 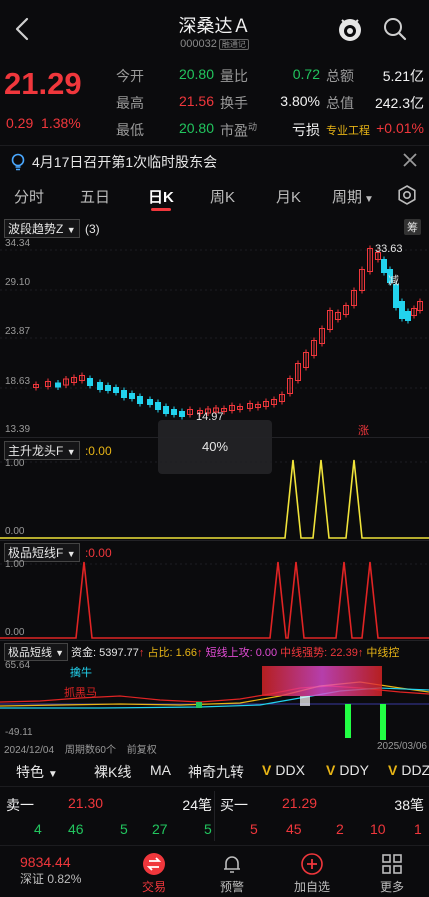 What do you see at coordinates (86, 803) in the screenshot?
I see `sell-price: 21.30` at bounding box center [86, 803].